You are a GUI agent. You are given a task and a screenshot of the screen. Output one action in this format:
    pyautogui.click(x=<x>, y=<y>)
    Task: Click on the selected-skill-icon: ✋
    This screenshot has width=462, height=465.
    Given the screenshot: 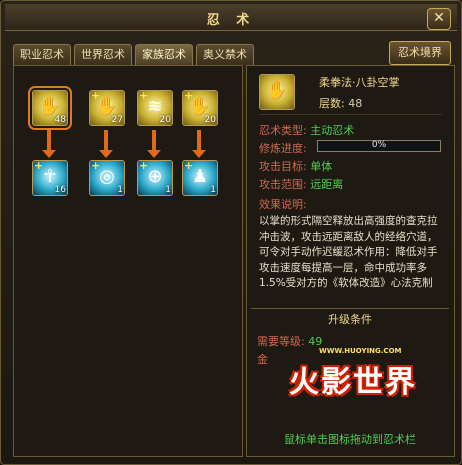 What is the action you would take?
    pyautogui.click(x=277, y=92)
    